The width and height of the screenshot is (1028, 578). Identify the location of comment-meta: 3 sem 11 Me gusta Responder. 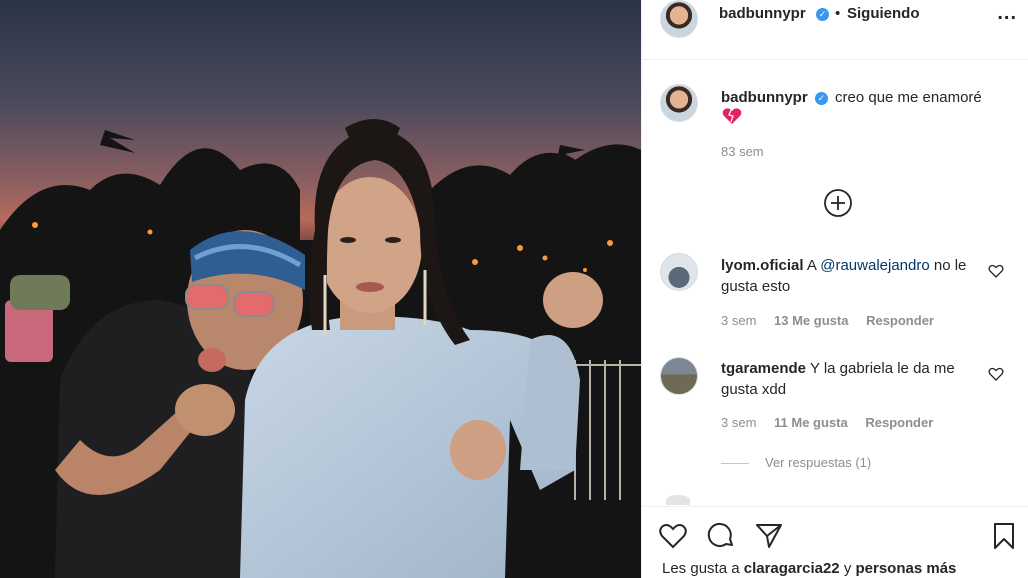
(834, 422).